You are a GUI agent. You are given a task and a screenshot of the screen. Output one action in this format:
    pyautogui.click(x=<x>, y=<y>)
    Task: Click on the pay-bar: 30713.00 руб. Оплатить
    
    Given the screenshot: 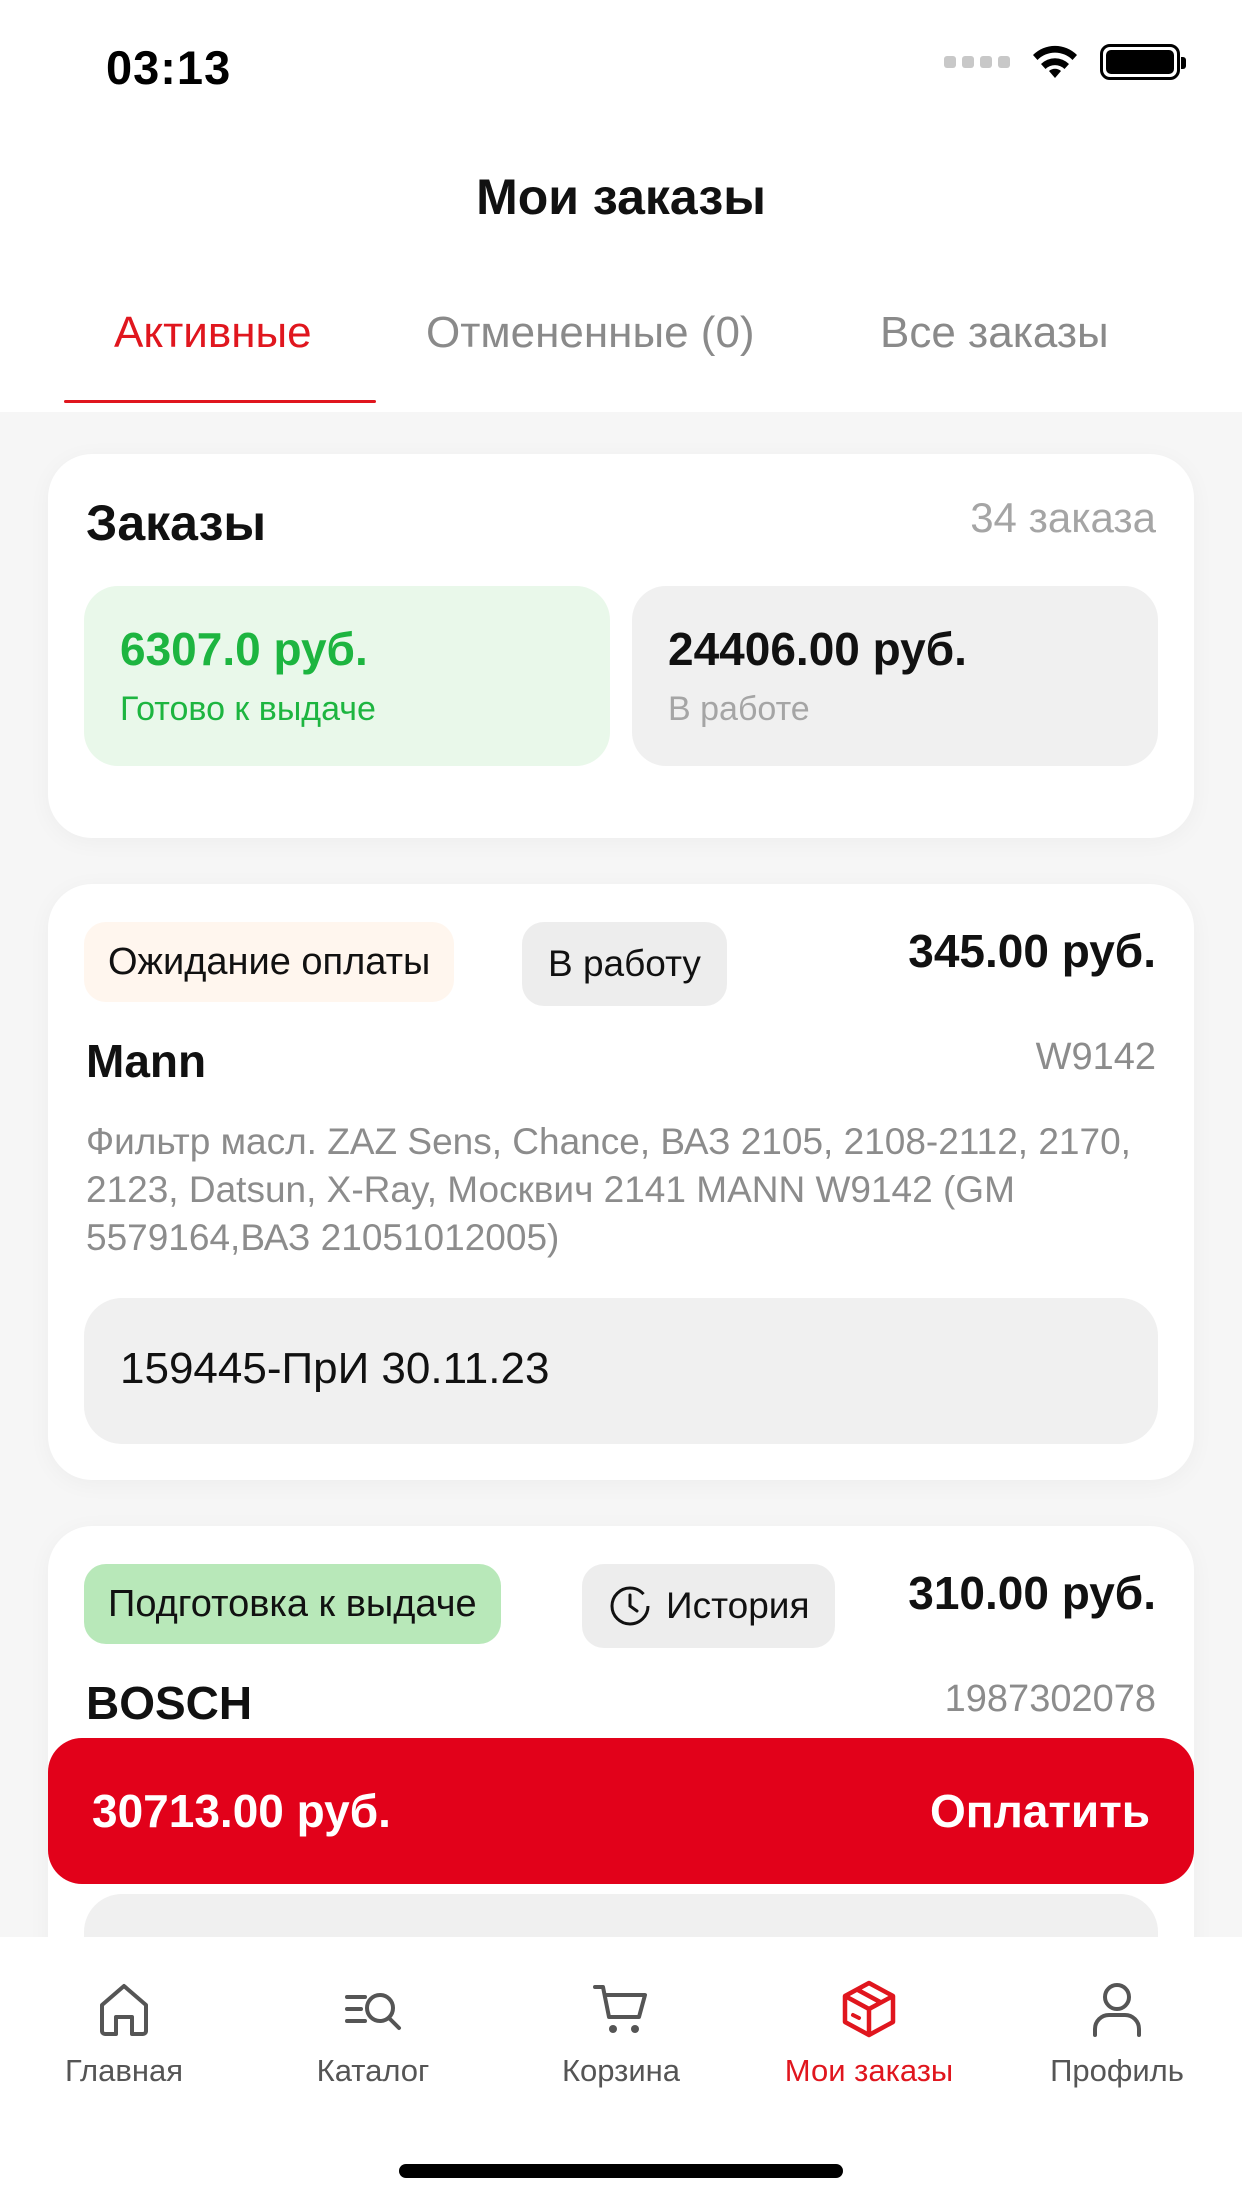 What is the action you would take?
    pyautogui.click(x=621, y=1811)
    